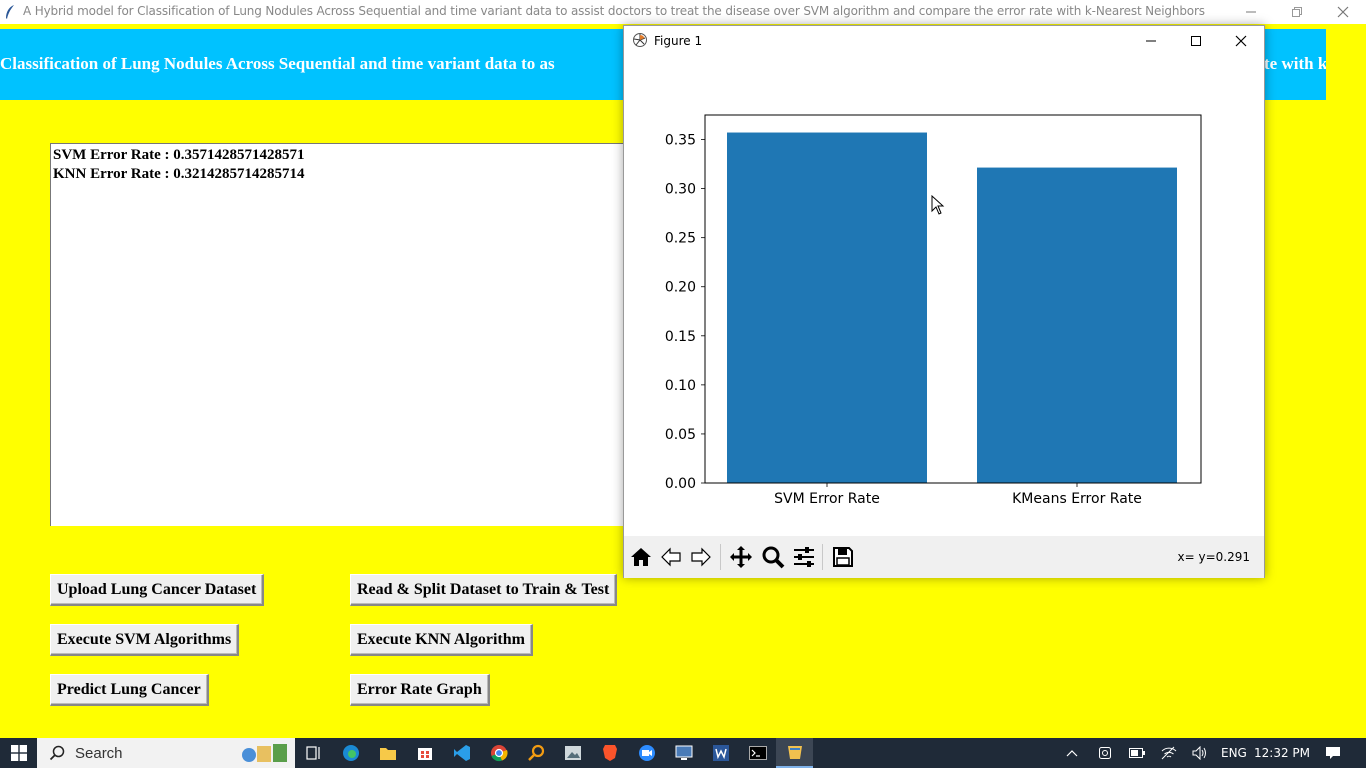 The height and width of the screenshot is (768, 1366). What do you see at coordinates (1343, 12) in the screenshot?
I see `close-button` at bounding box center [1343, 12].